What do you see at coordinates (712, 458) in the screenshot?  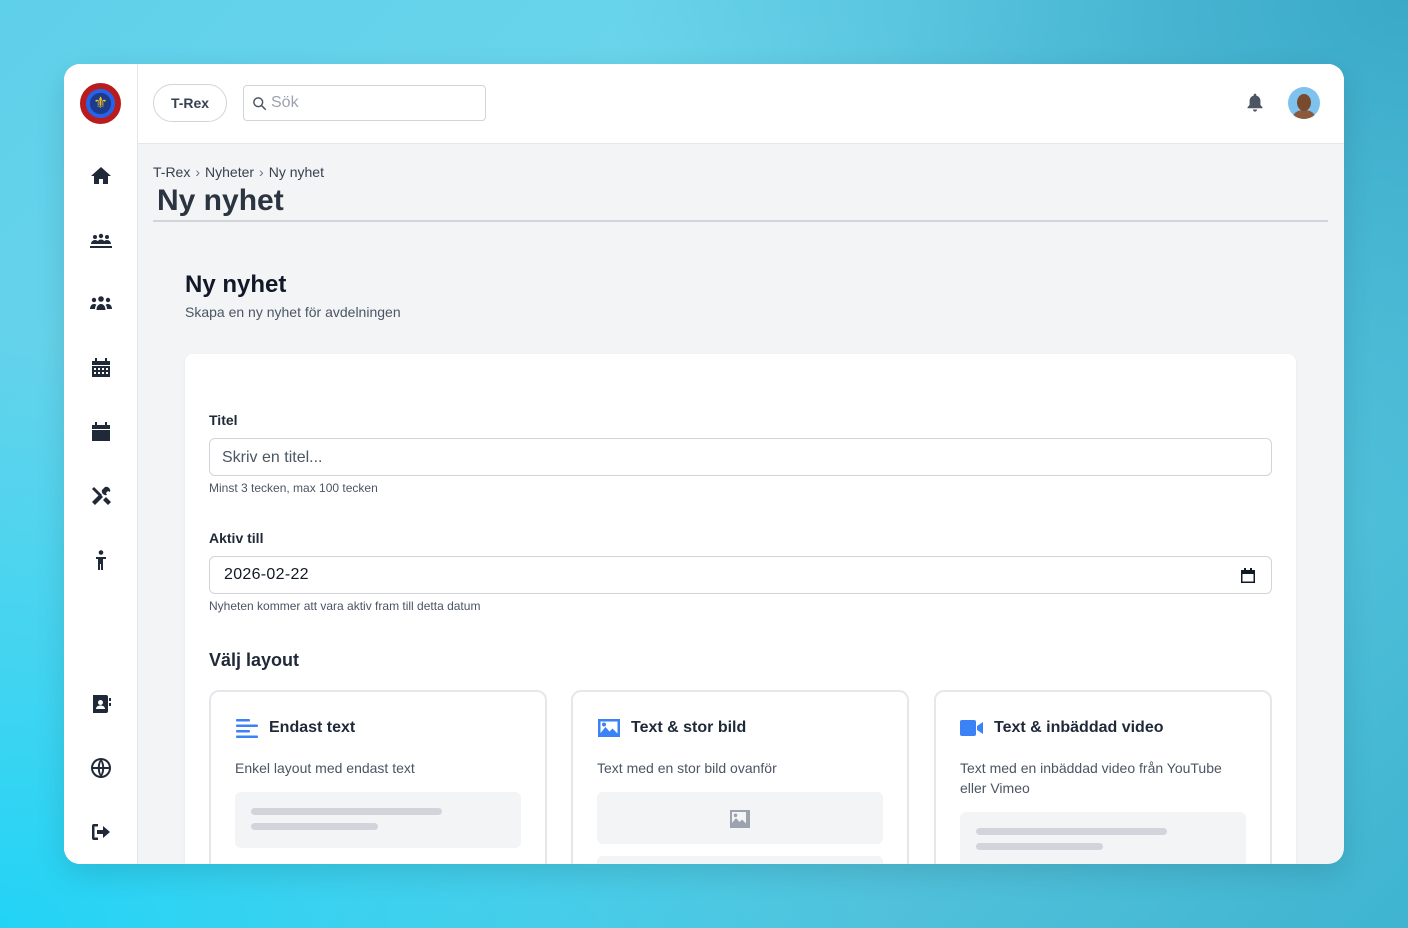 I see `title-input` at bounding box center [712, 458].